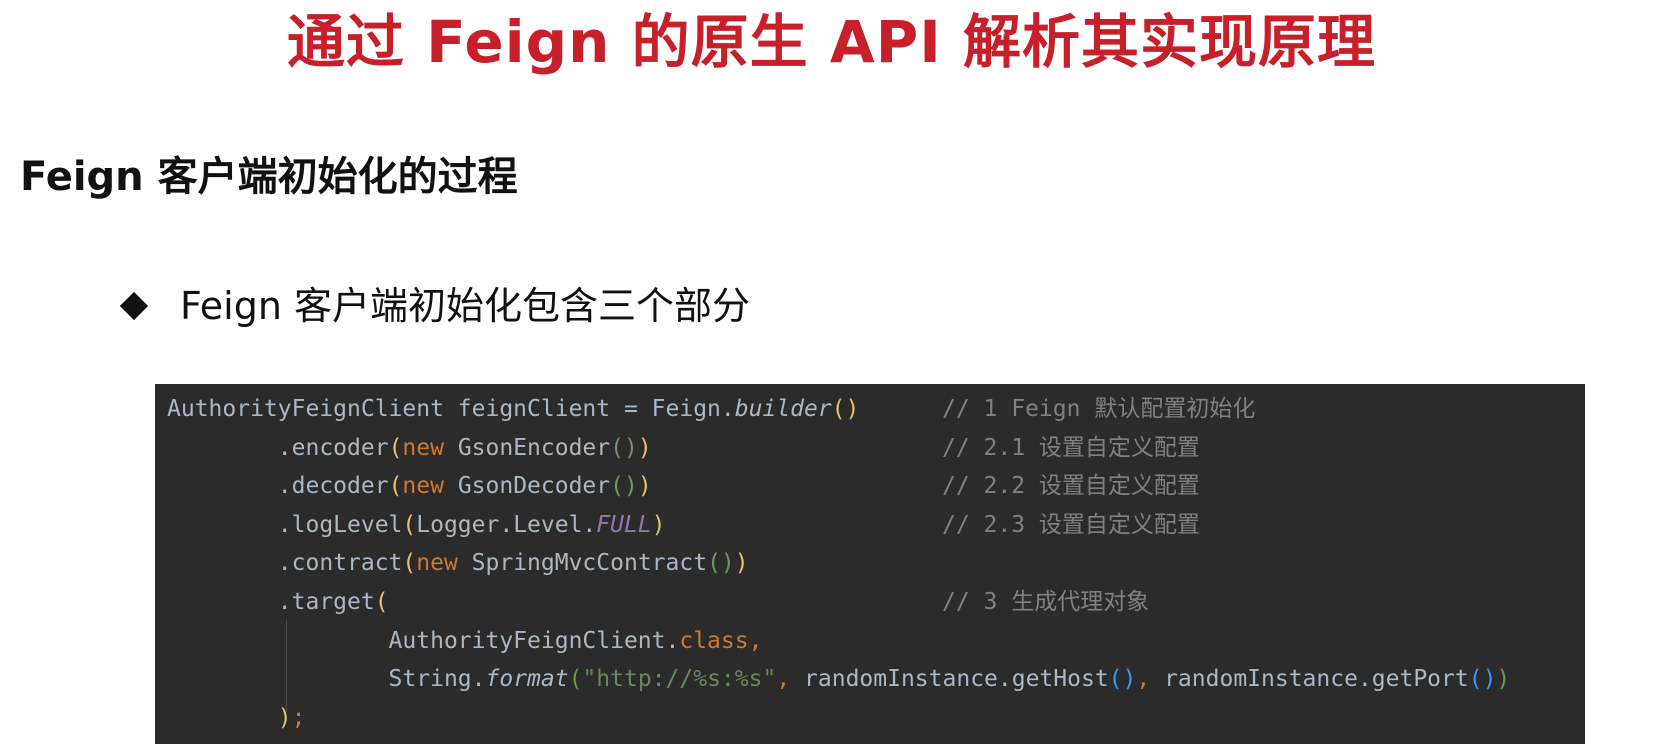  I want to click on code-token: randomInstance.getPort, so click(1316, 679).